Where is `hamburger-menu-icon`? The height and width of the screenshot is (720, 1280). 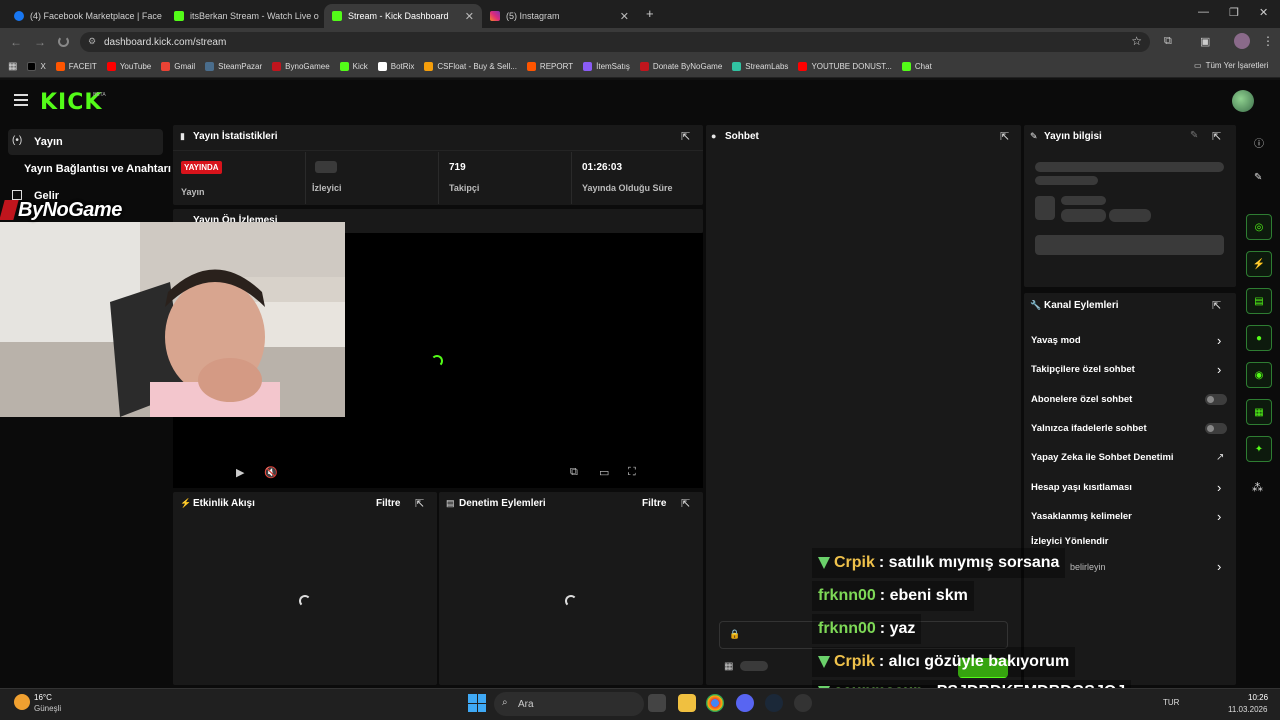
hamburger-menu-icon is located at coordinates (21, 100).